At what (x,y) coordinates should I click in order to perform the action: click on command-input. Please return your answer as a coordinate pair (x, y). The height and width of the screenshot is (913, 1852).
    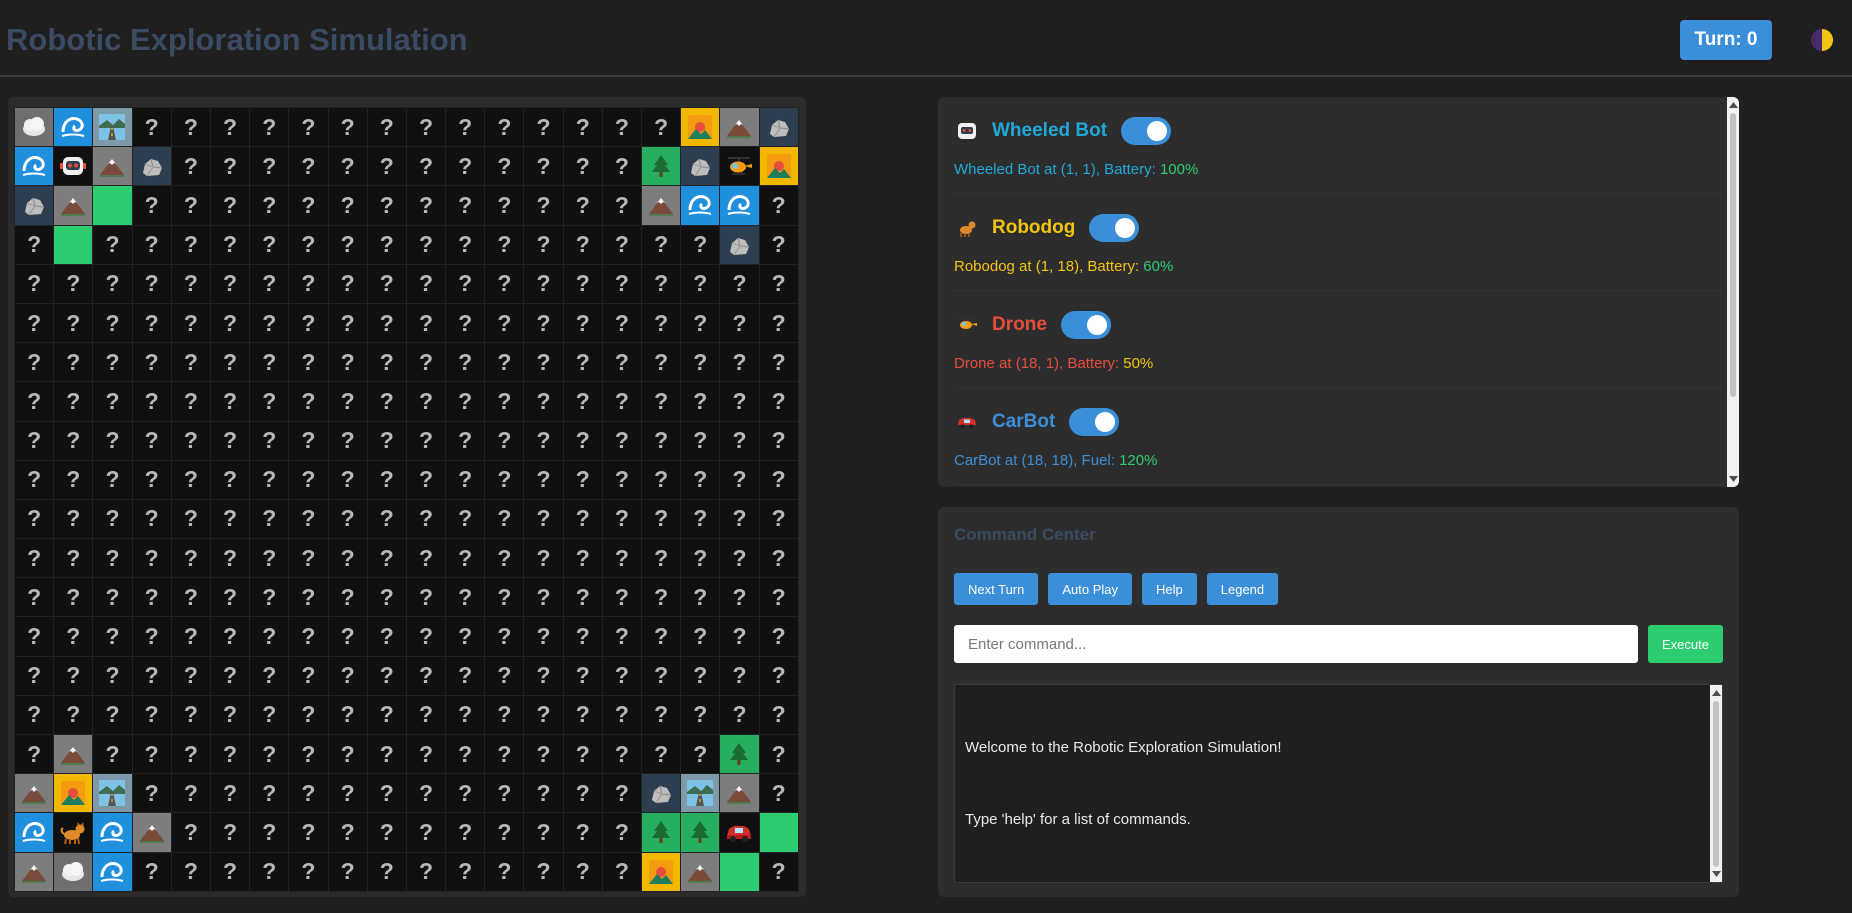
    Looking at the image, I should click on (1296, 644).